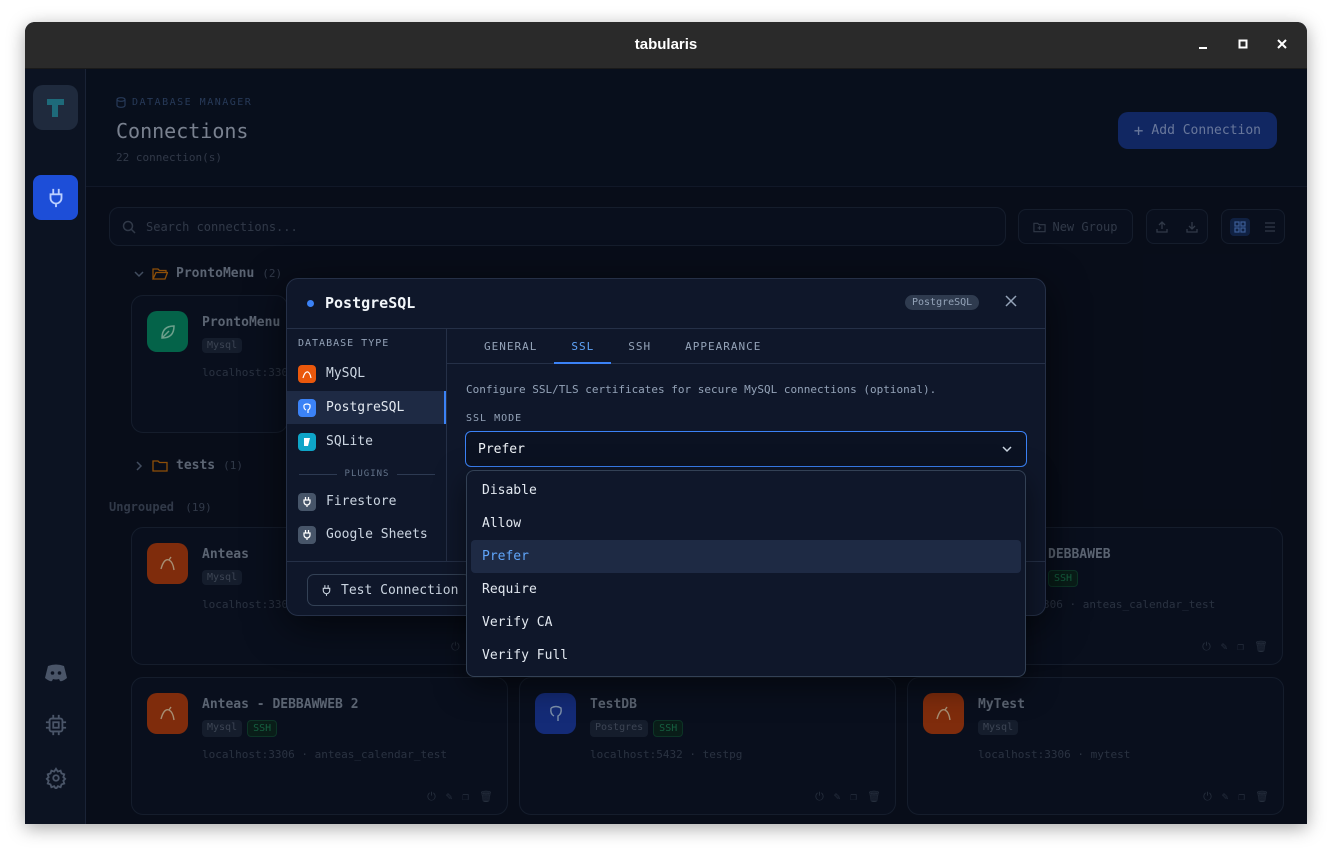 The width and height of the screenshot is (1332, 852). What do you see at coordinates (746, 490) in the screenshot?
I see `option-disable: Disable` at bounding box center [746, 490].